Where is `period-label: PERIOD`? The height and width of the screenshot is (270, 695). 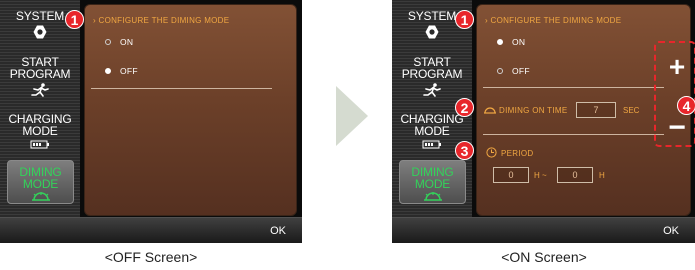
period-label: PERIOD is located at coordinates (517, 153).